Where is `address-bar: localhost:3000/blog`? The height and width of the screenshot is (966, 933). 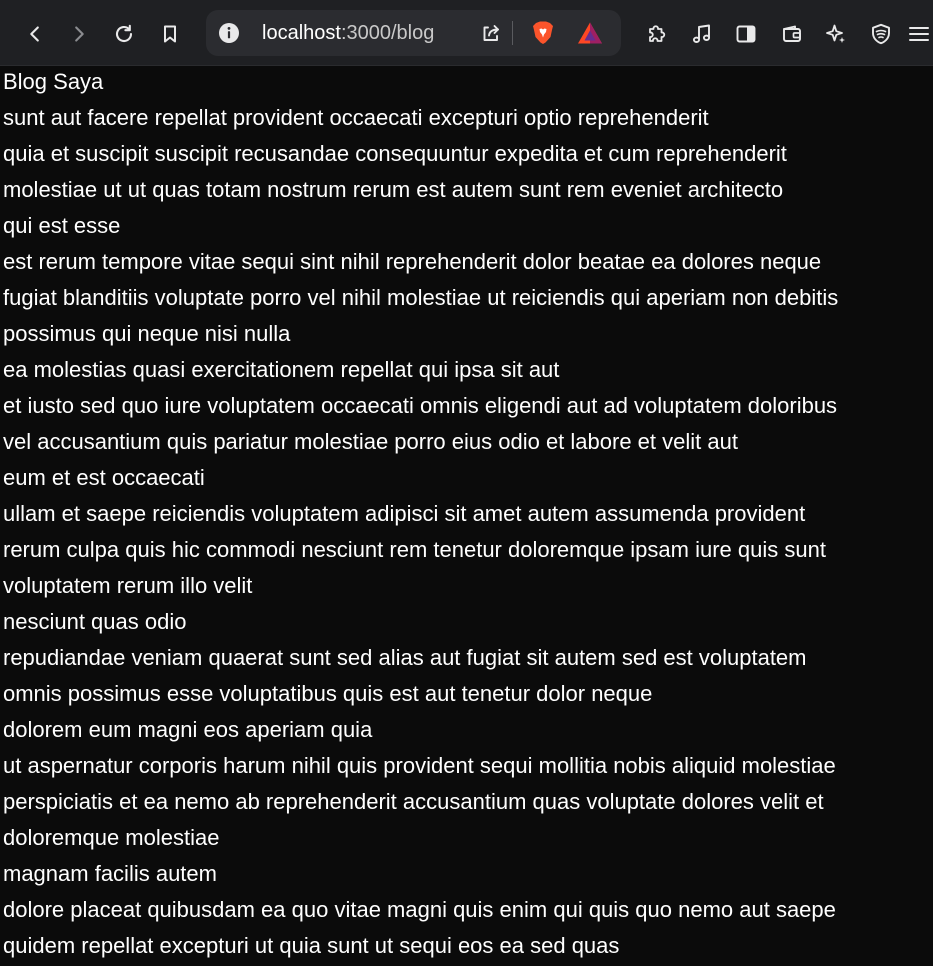
address-bar: localhost:3000/blog is located at coordinates (413, 33).